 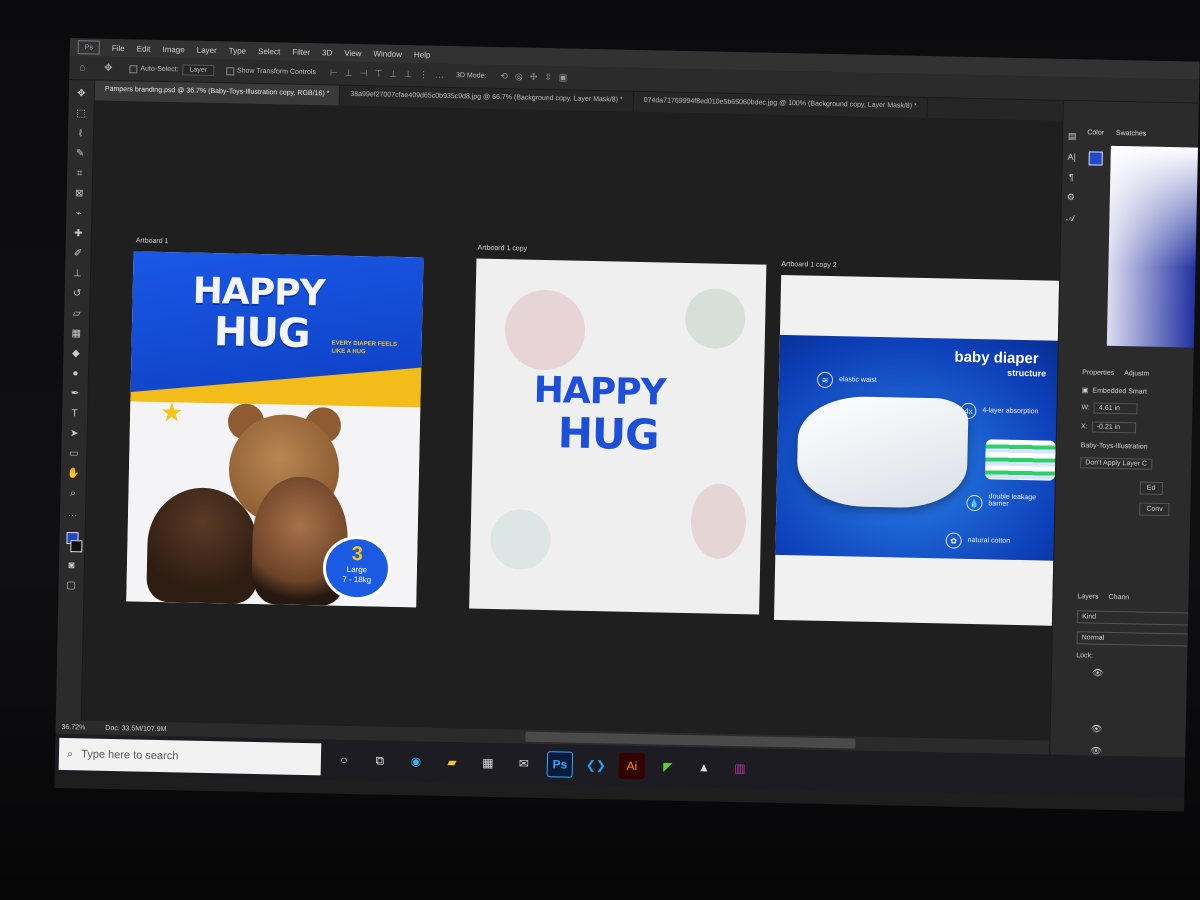 I want to click on auto-select-dropdown: Layer, so click(x=198, y=70).